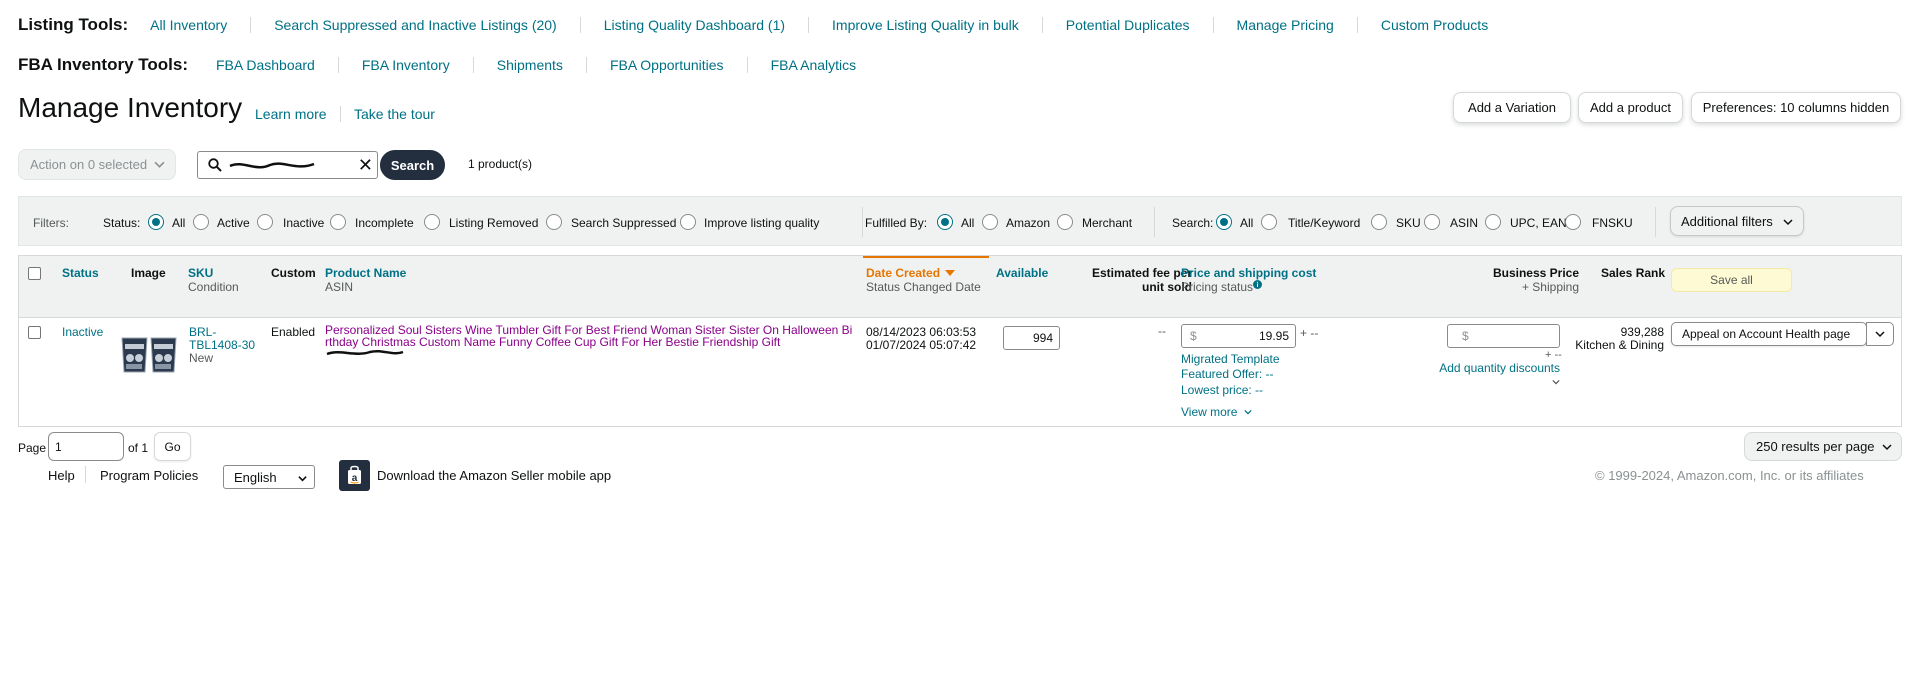 The width and height of the screenshot is (1919, 690). I want to click on col-product-name: Product Name ASIN, so click(365, 280).